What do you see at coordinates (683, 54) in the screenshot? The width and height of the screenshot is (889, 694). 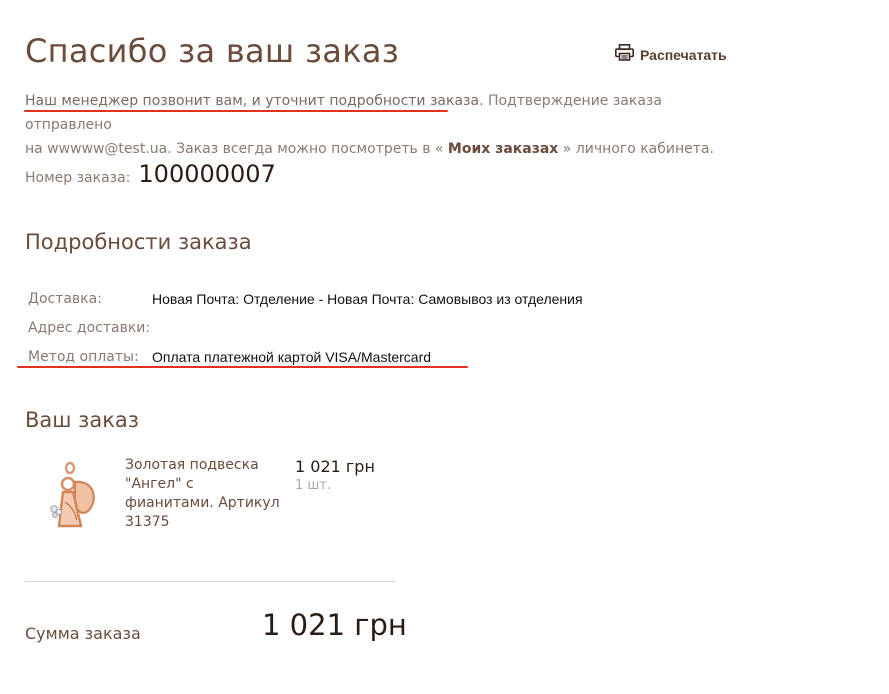 I see `print-label: Распечатать` at bounding box center [683, 54].